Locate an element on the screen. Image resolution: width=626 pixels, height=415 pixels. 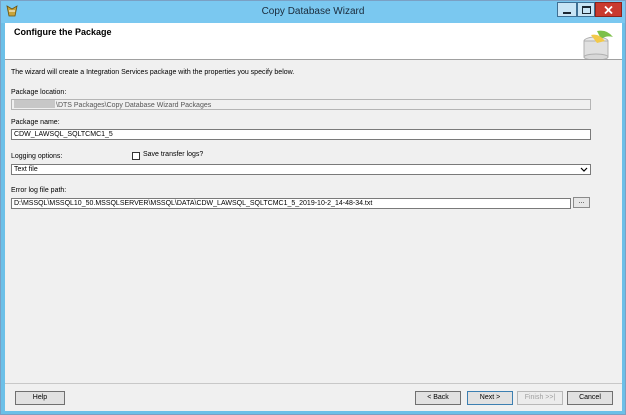
page-title: Configure the Package is located at coordinates (63, 32).